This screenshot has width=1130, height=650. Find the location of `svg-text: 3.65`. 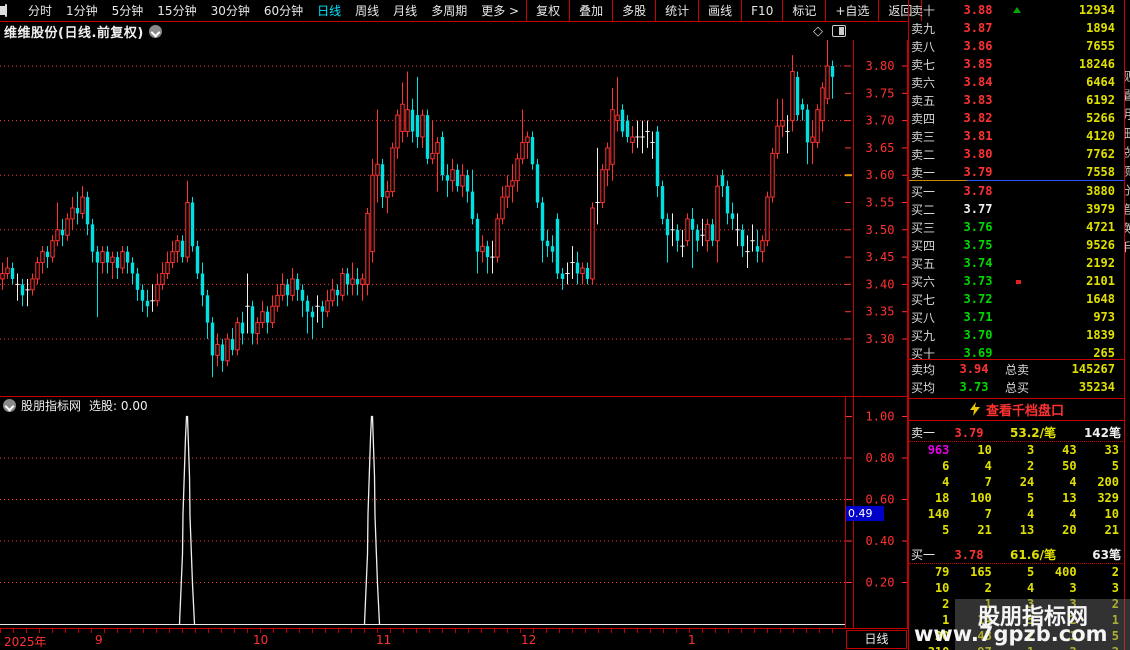

svg-text: 3.65 is located at coordinates (880, 148).